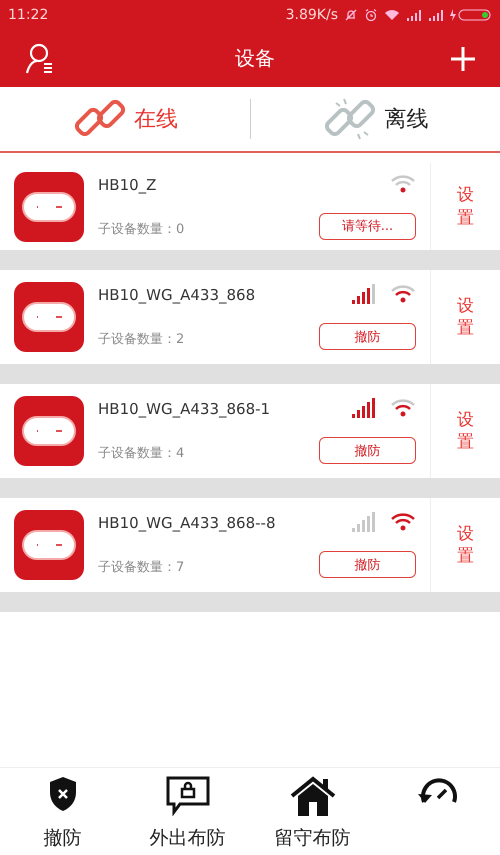 The image size is (500, 855). I want to click on nav-label: 留守布防, so click(312, 838).